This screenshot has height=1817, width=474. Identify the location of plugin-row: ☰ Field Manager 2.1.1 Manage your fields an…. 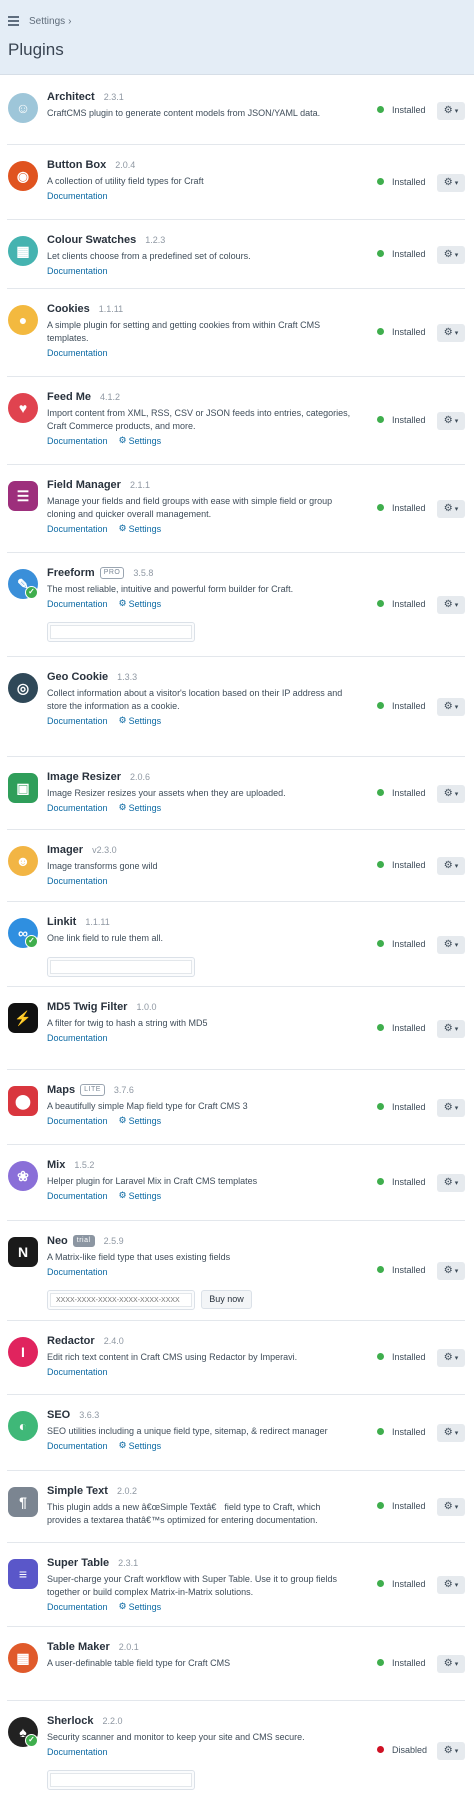
(237, 508).